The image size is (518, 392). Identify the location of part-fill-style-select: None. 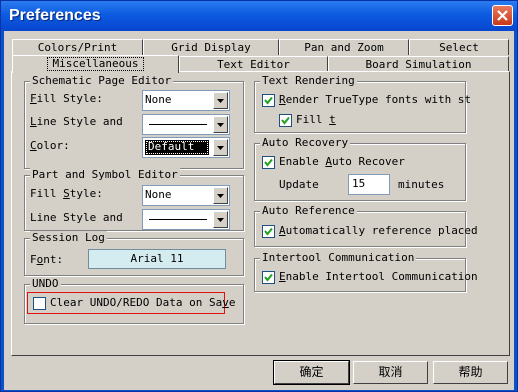
(186, 195).